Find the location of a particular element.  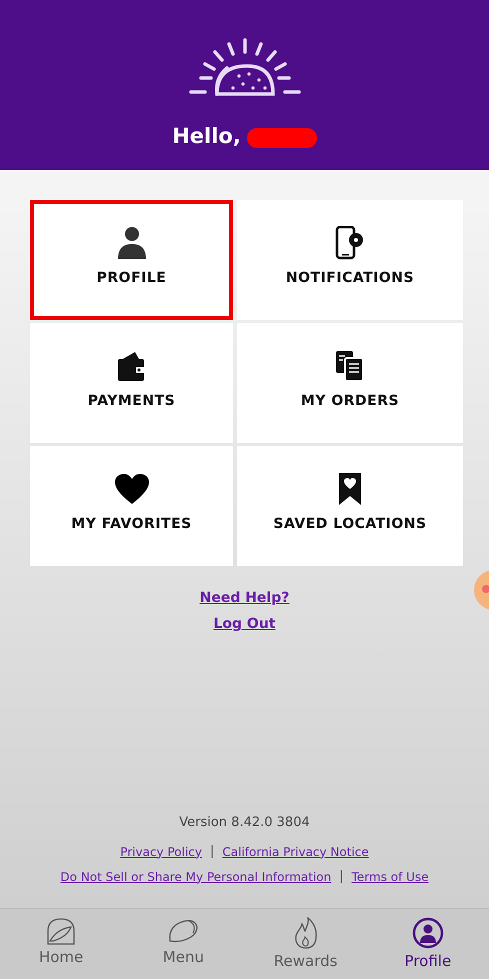

menu-tile: MY ORDERS is located at coordinates (350, 383).